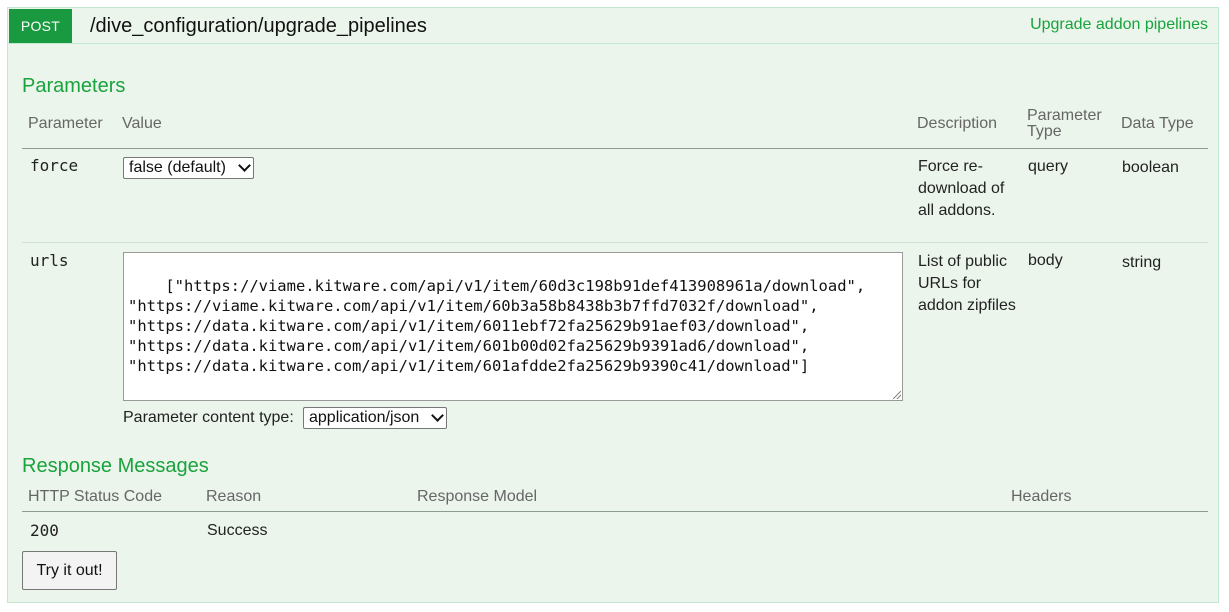  I want to click on col-headers: Headers, so click(1041, 496).